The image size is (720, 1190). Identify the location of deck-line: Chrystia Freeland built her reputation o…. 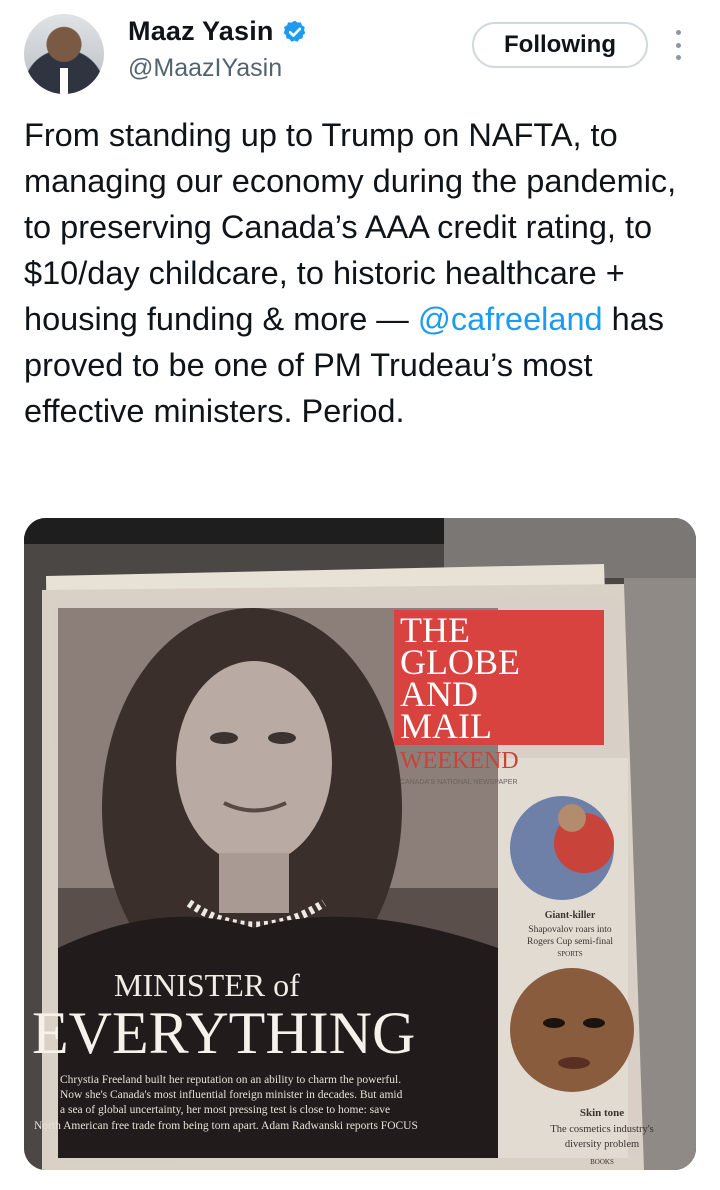
(230, 1080).